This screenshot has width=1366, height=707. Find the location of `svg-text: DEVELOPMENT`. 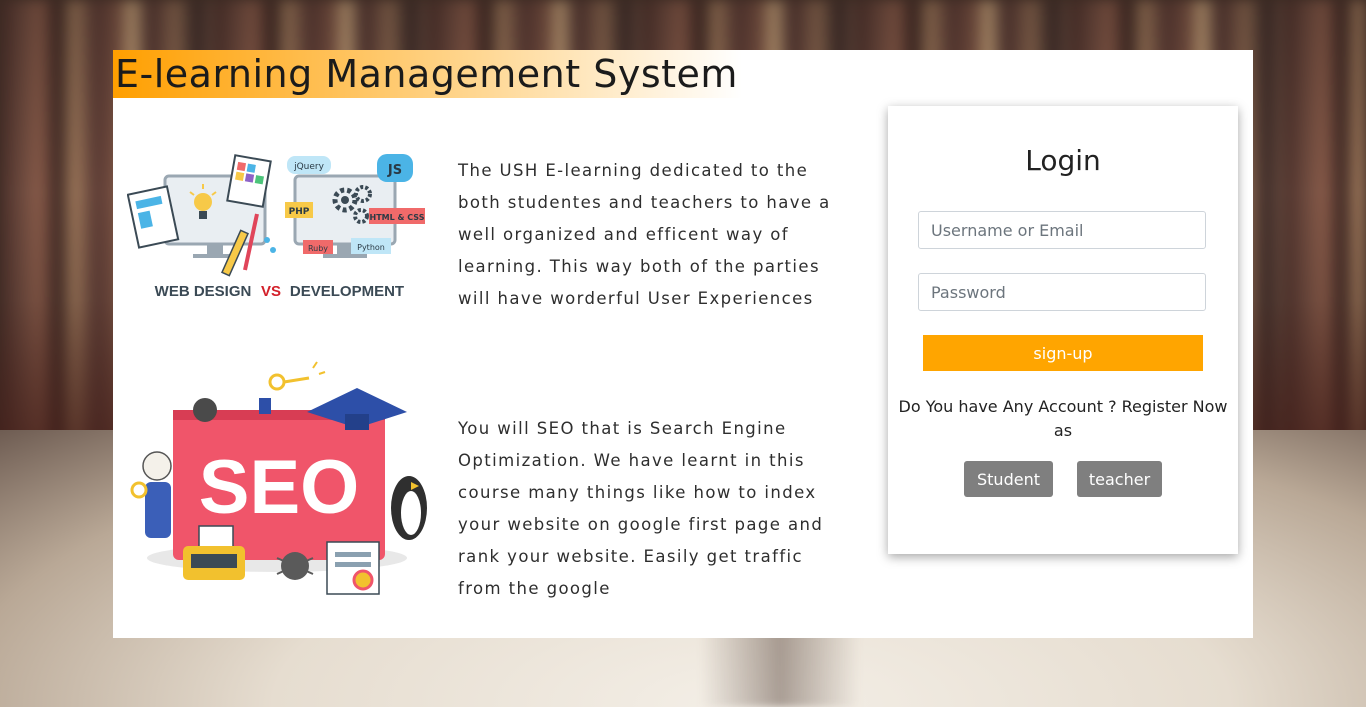

svg-text: DEVELOPMENT is located at coordinates (347, 291).